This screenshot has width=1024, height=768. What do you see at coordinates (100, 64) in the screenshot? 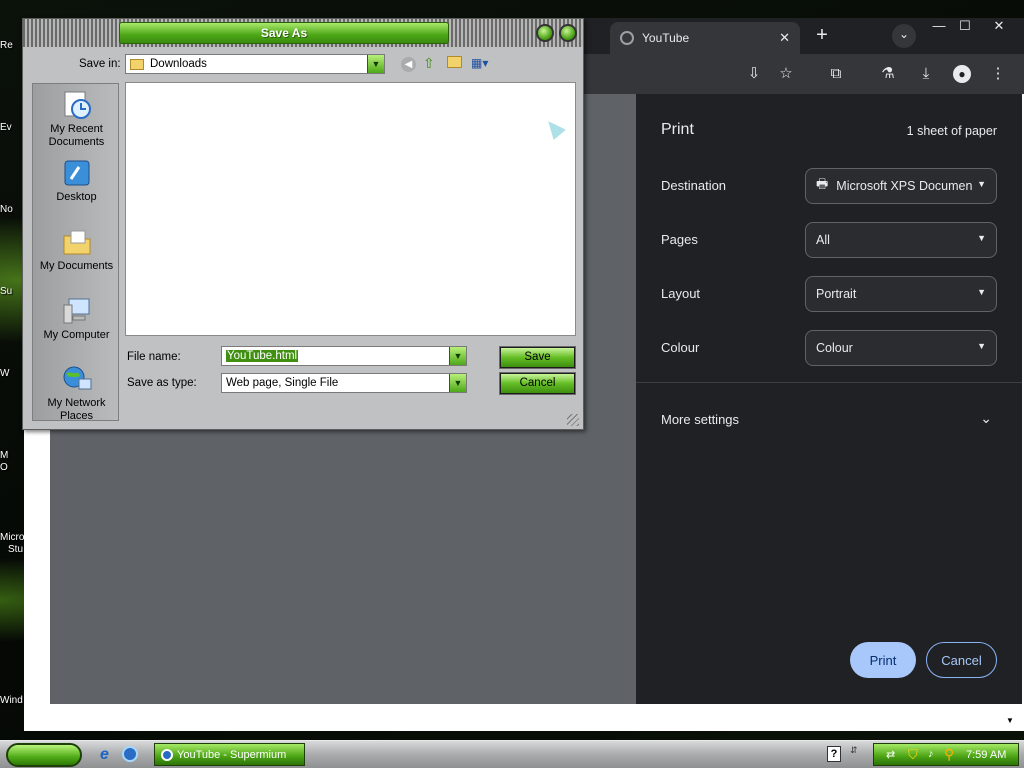
I see `save-in-label: Save in:` at bounding box center [100, 64].